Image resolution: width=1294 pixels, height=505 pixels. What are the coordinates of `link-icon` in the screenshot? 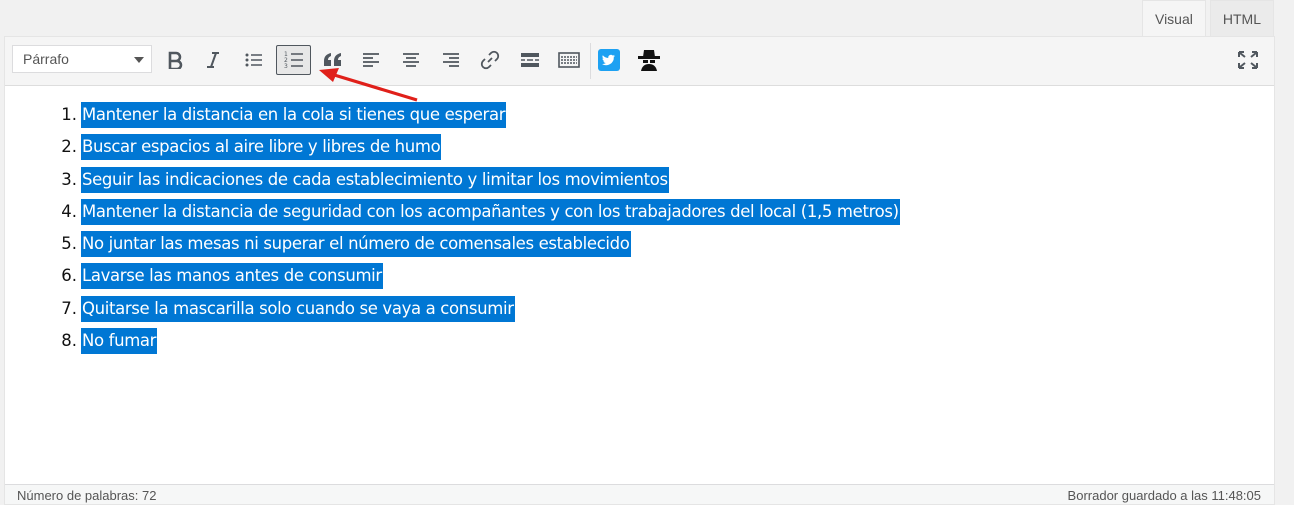 It's located at (490, 60).